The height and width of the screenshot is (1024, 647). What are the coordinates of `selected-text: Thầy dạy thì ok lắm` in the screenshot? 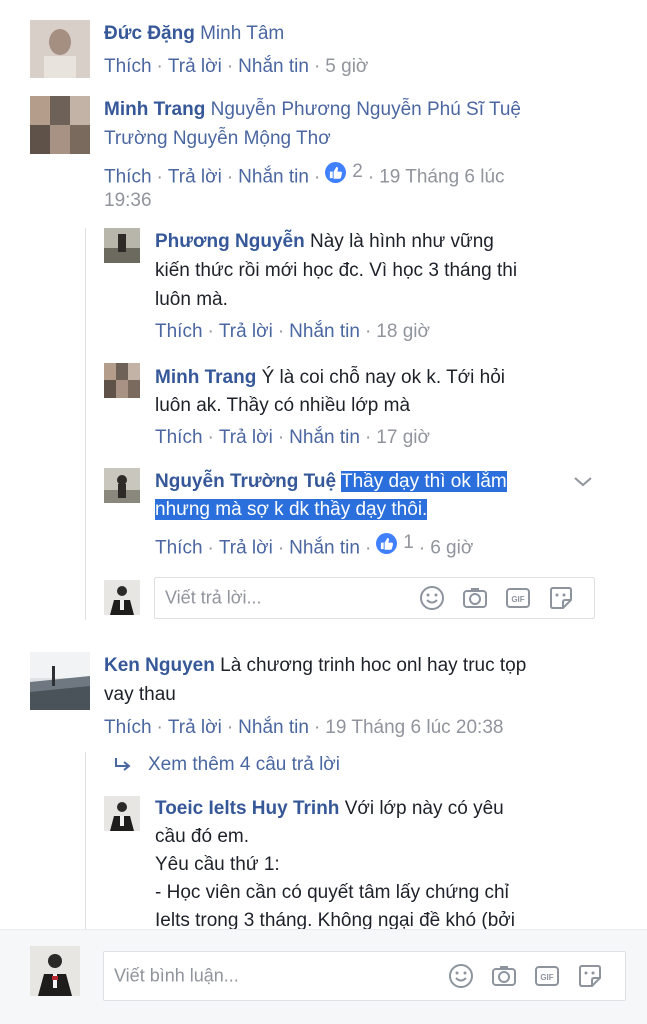 It's located at (423, 481).